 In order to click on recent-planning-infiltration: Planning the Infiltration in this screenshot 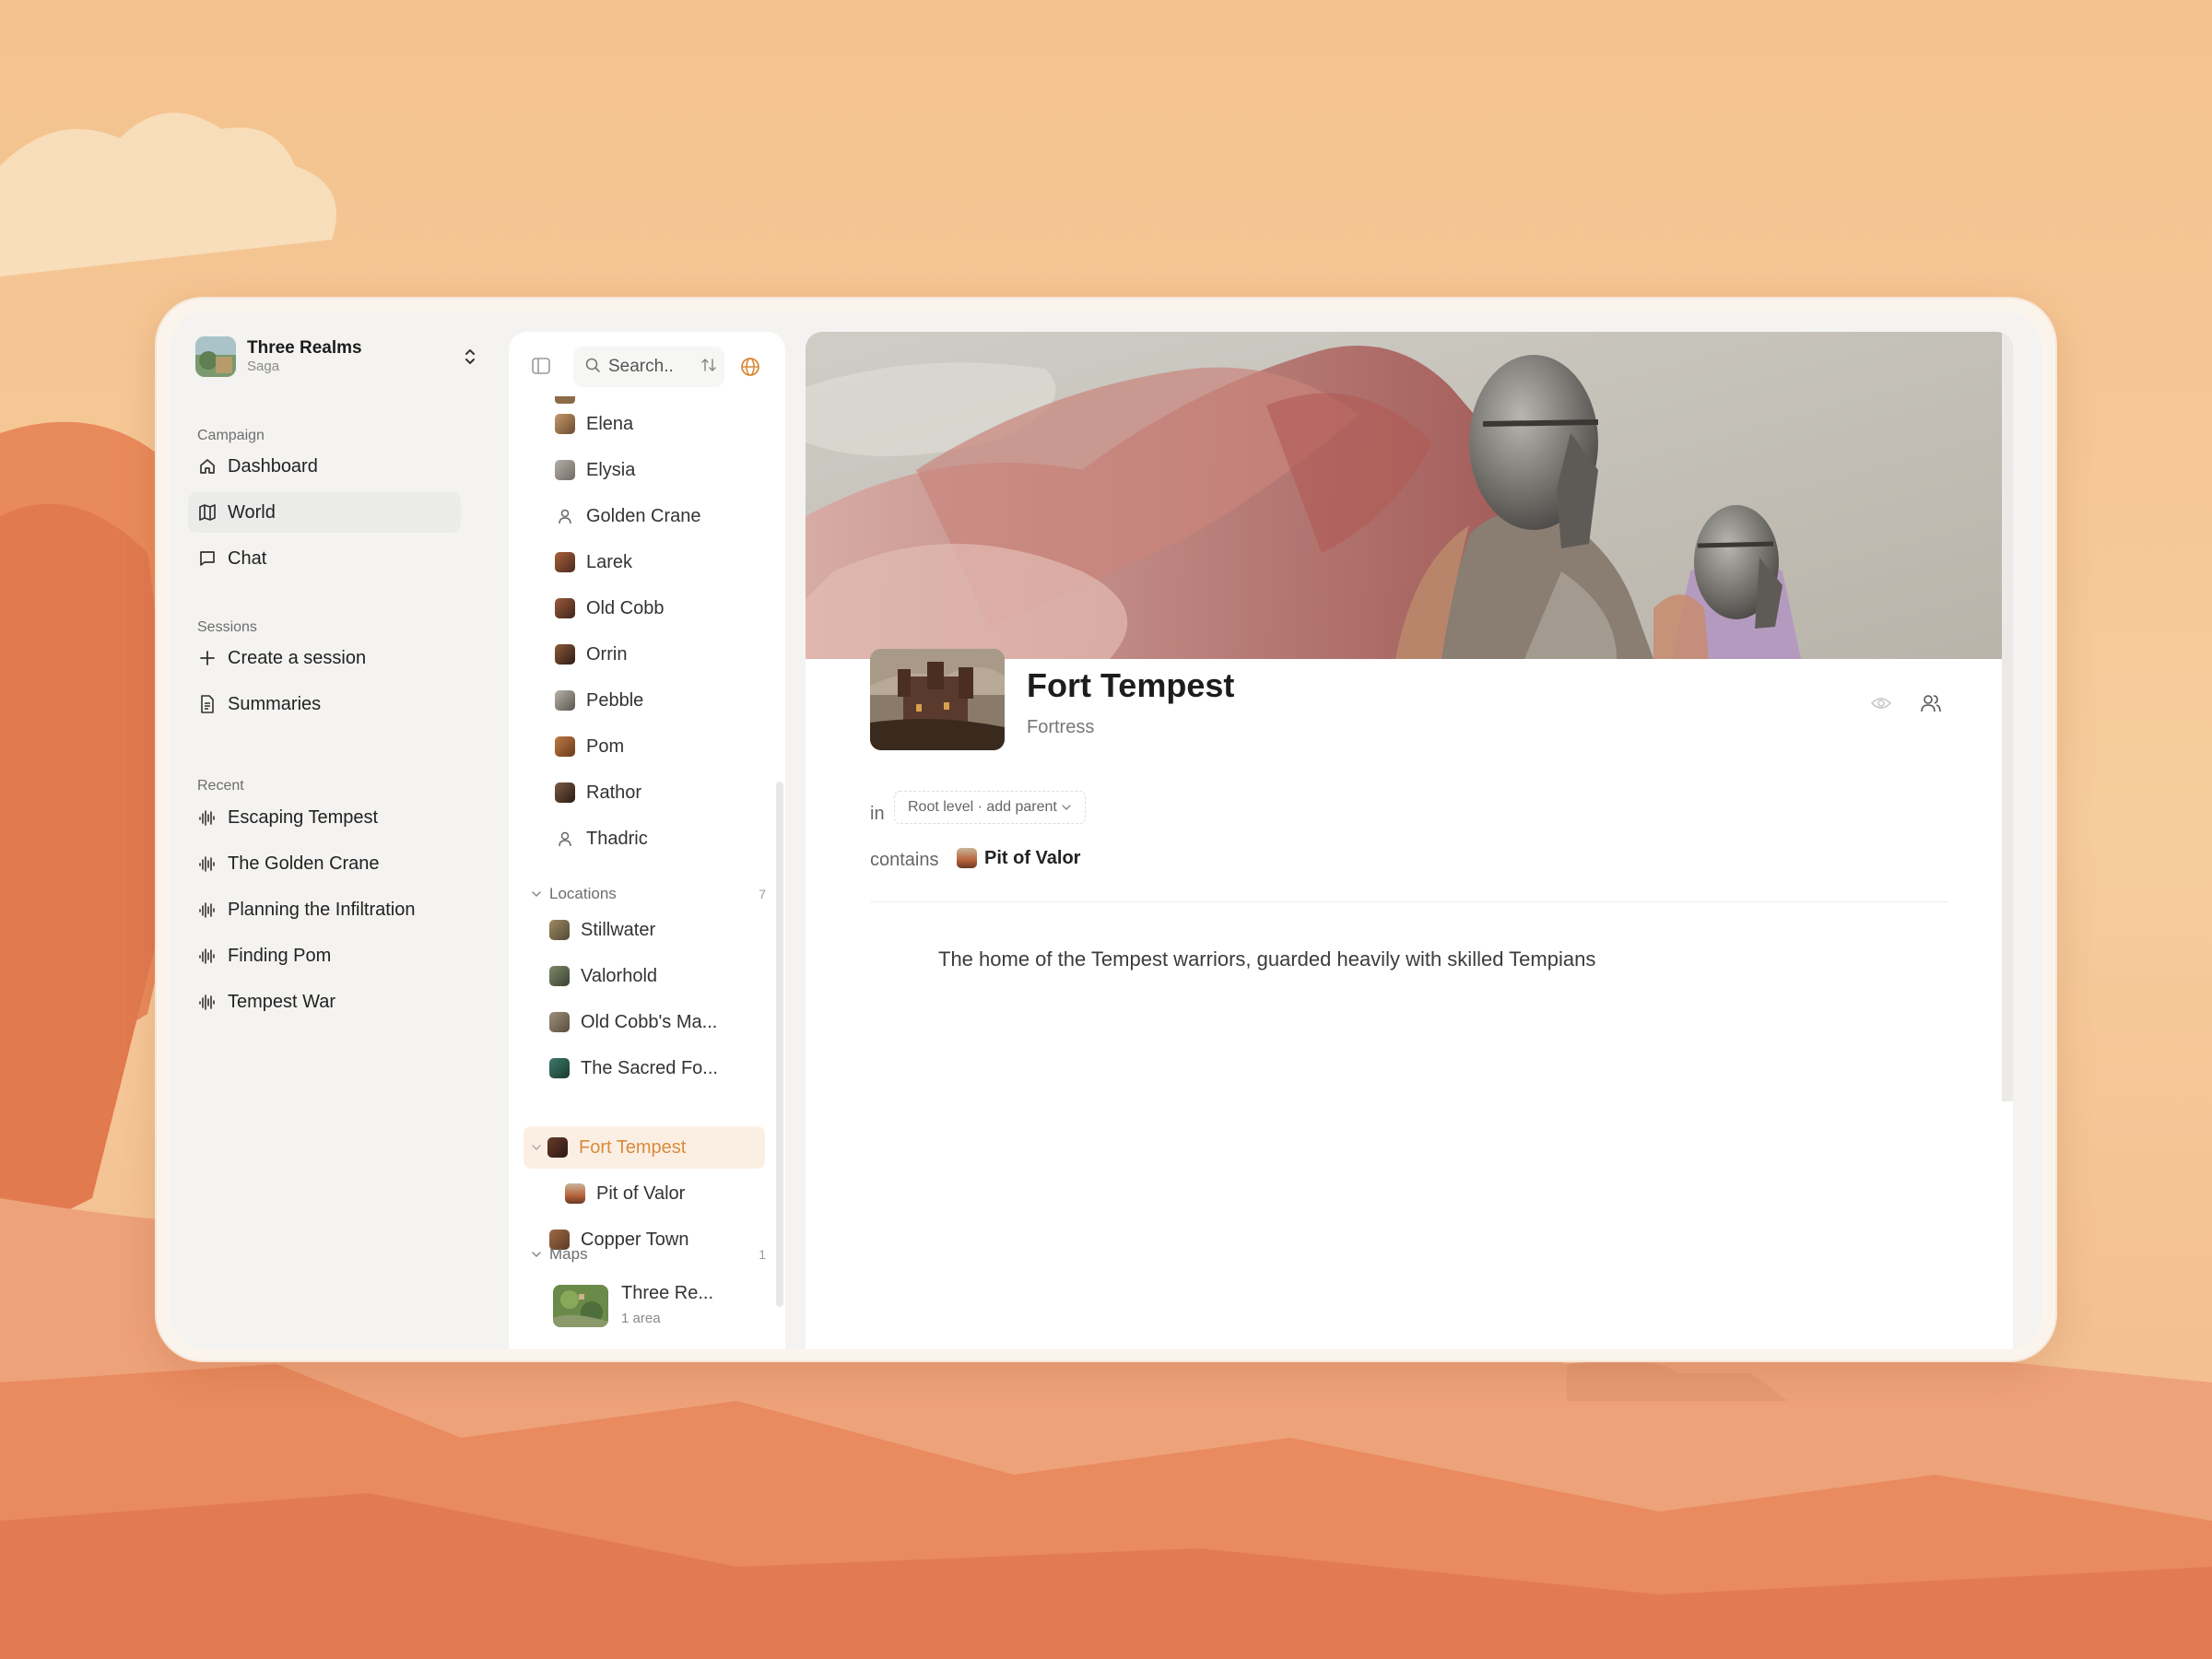, I will do `click(324, 909)`.